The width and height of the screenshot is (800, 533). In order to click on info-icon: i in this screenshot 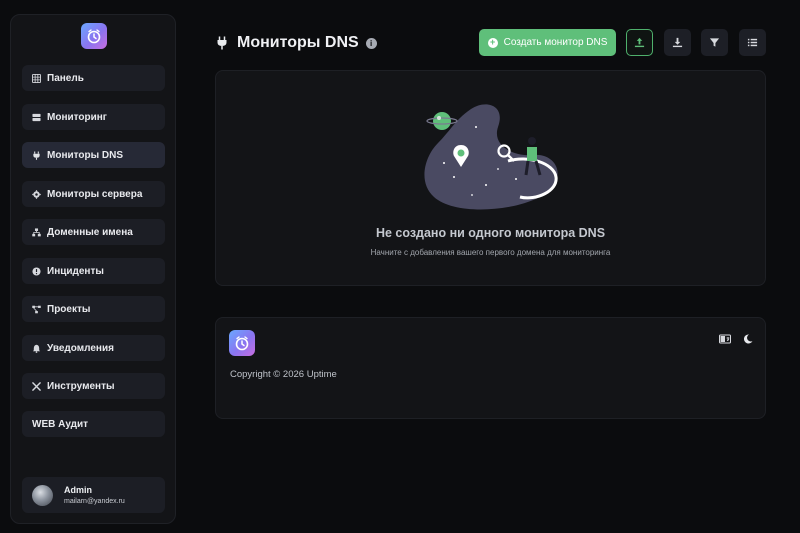, I will do `click(371, 43)`.